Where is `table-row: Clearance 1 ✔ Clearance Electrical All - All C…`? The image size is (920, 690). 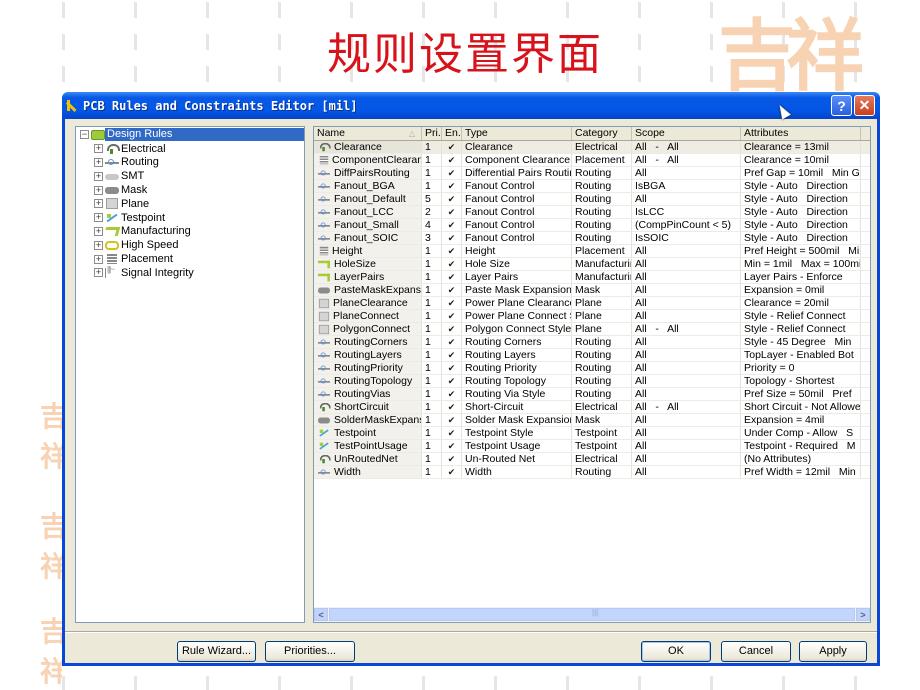
table-row: Clearance 1 ✔ Clearance Electrical All - All C… is located at coordinates (592, 147).